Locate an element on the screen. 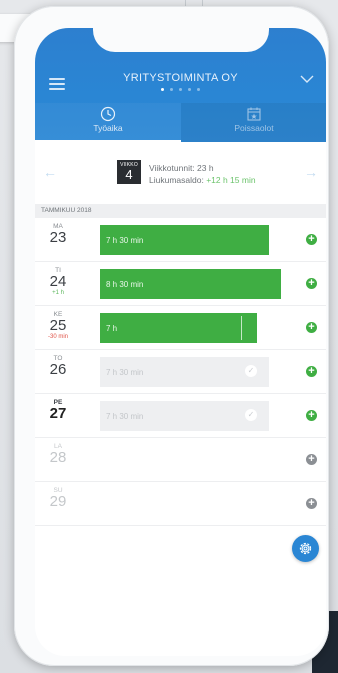 The height and width of the screenshot is (673, 338). flex-balance: Liukumasaldo: +12 h 15 min is located at coordinates (202, 180).